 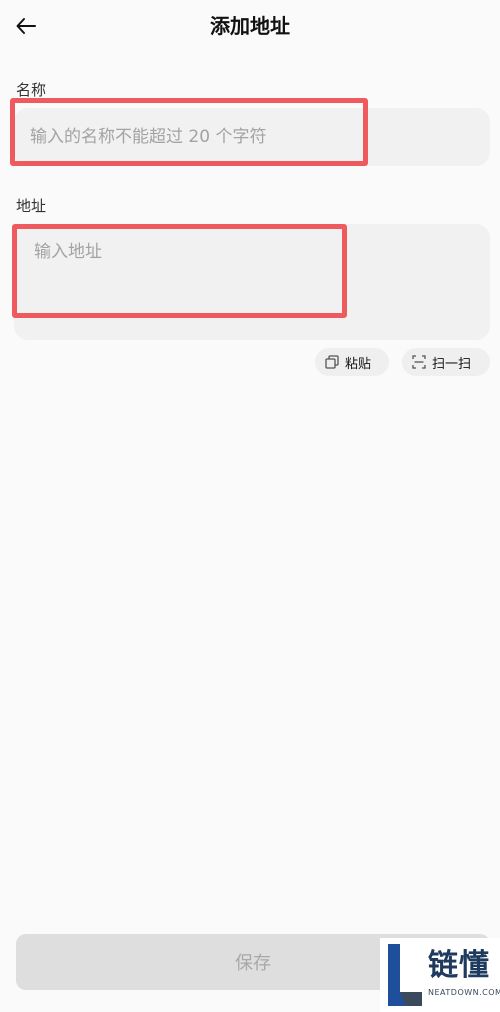 What do you see at coordinates (31, 90) in the screenshot?
I see `name-label: 名称` at bounding box center [31, 90].